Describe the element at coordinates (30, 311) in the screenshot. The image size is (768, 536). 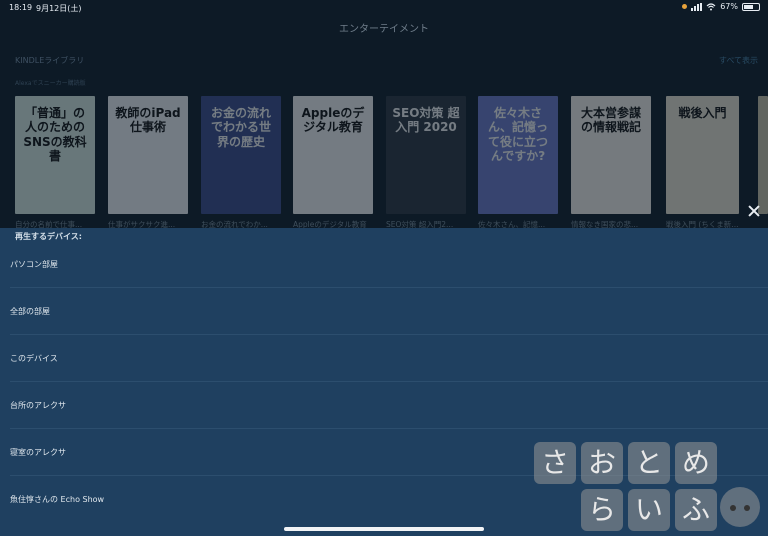
I see `device-label: 全部の部屋` at that location.